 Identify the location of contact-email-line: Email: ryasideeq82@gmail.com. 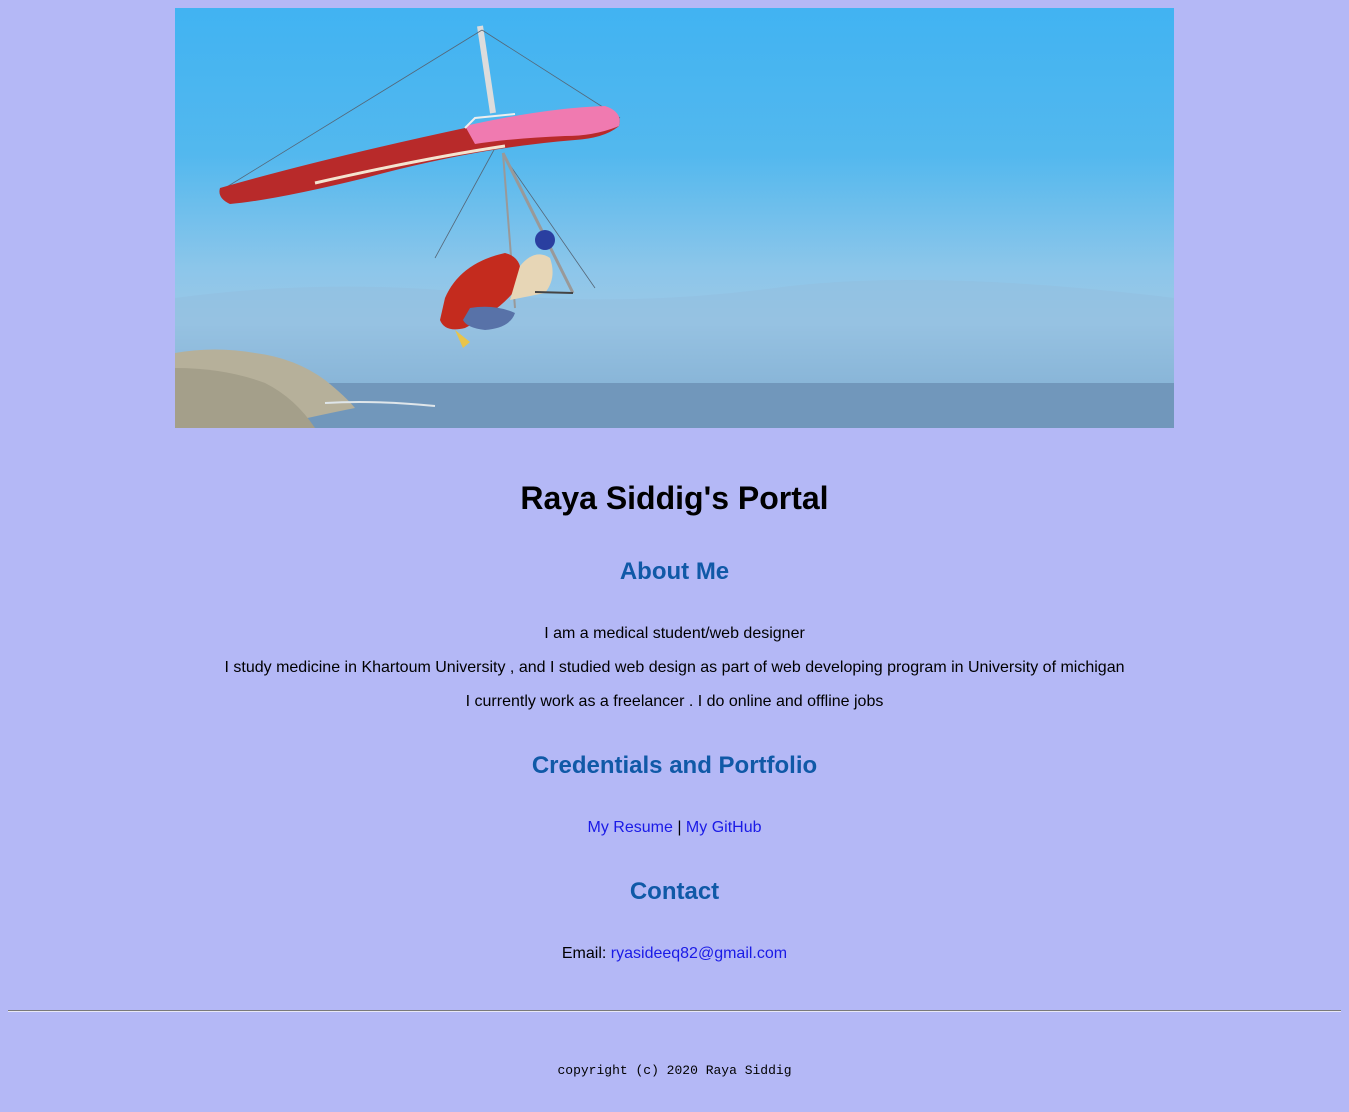
(674, 954).